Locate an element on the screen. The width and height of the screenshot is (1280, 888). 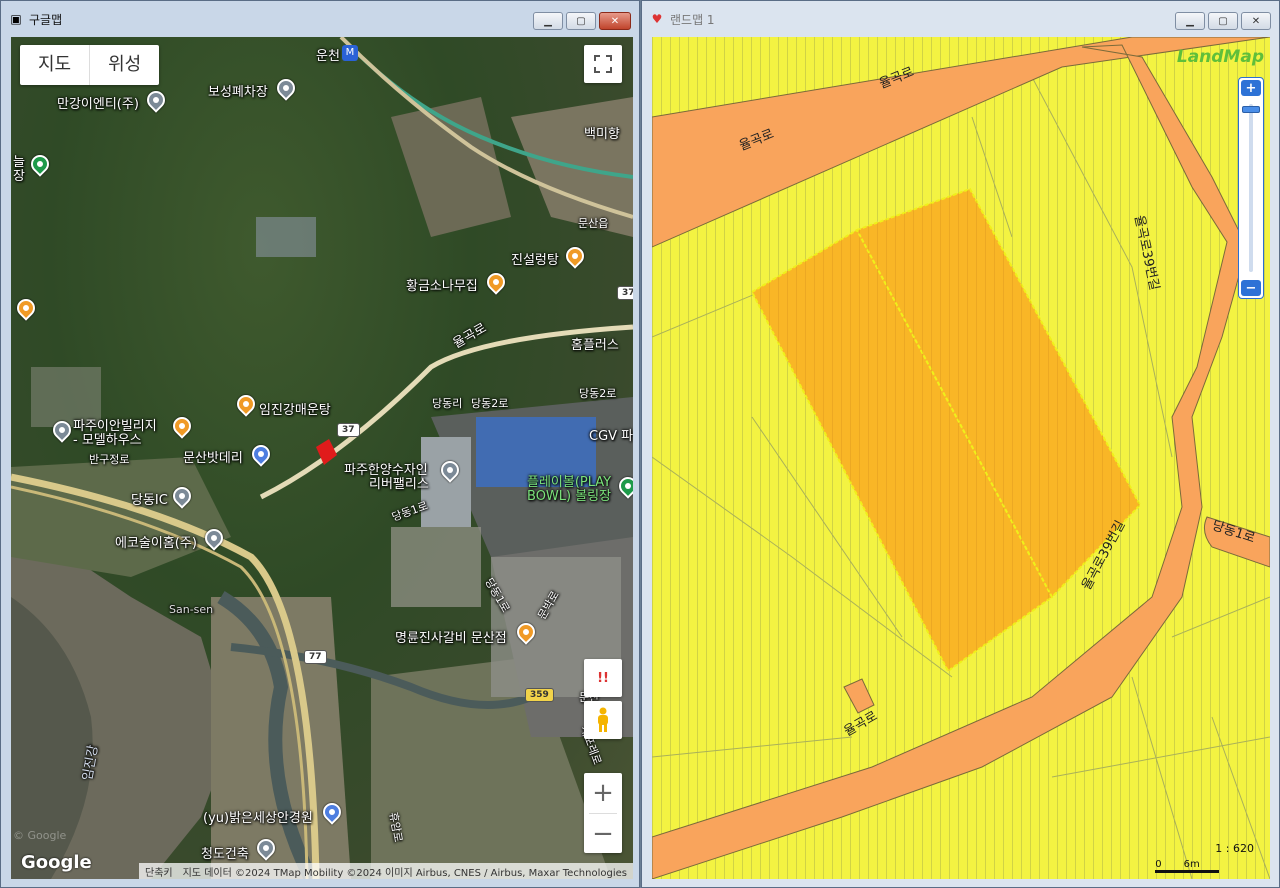
zoom-controls: + − is located at coordinates (603, 813).